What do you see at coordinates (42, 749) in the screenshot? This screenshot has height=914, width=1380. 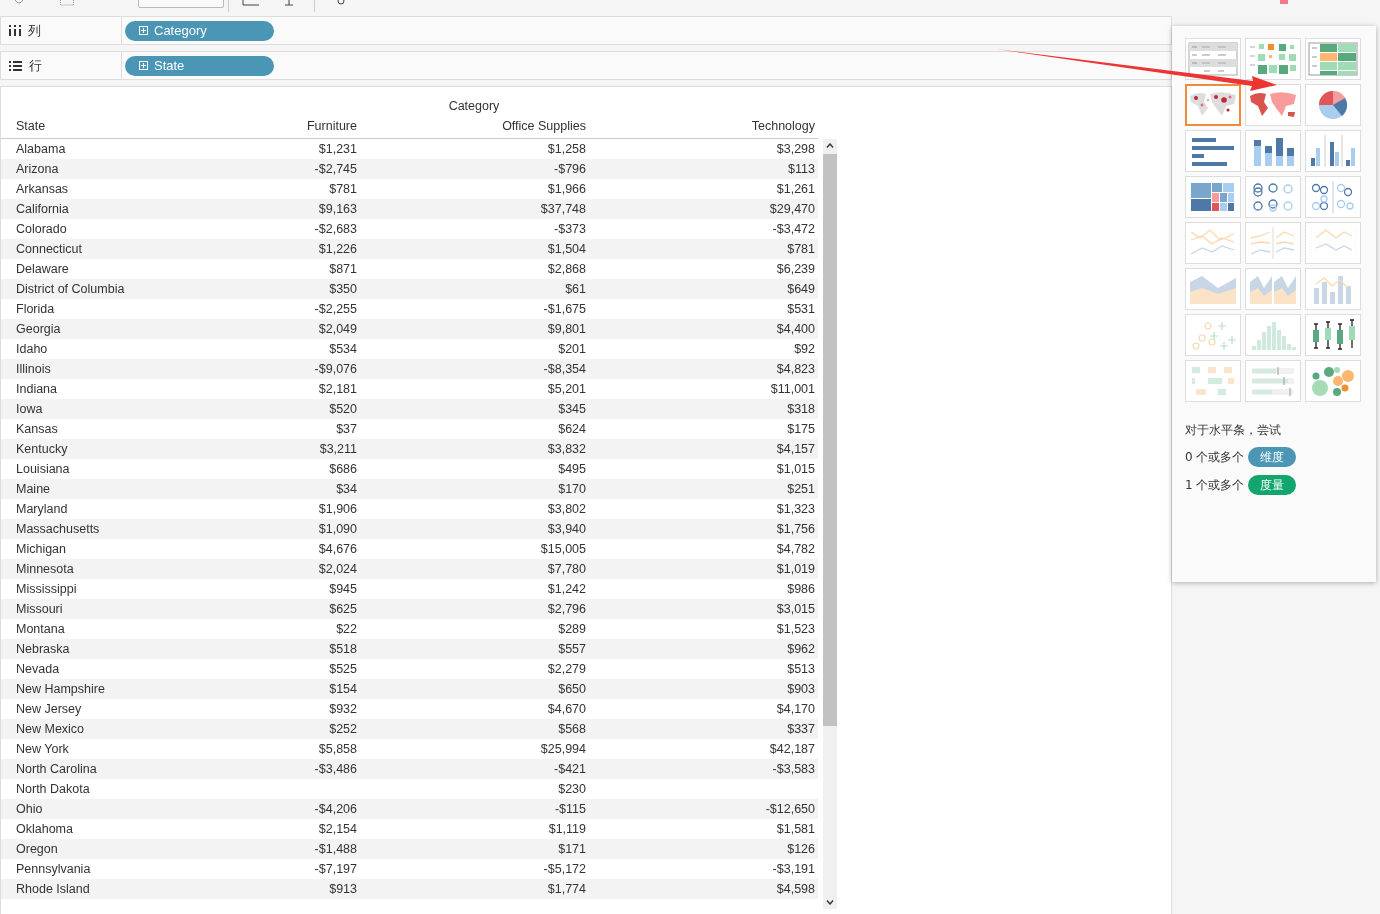 I see `state-cell-text: New York` at bounding box center [42, 749].